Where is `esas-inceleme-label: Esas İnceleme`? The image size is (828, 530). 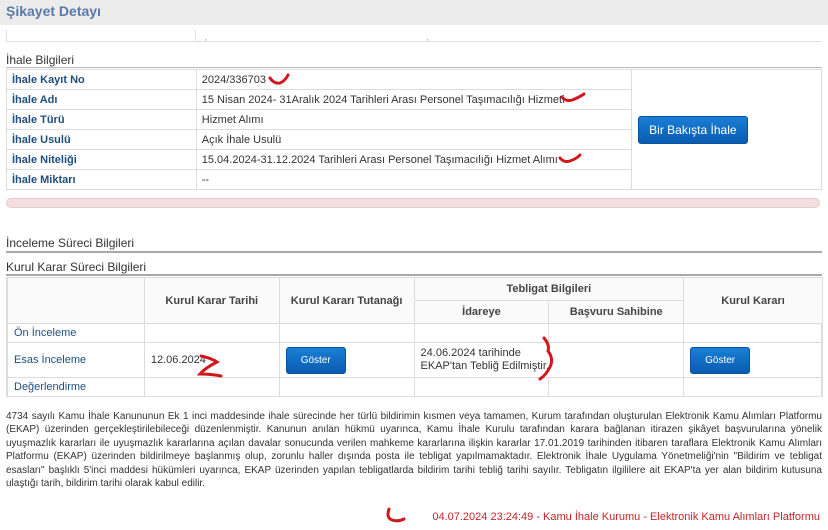 esas-inceleme-label: Esas İnceleme is located at coordinates (76, 360).